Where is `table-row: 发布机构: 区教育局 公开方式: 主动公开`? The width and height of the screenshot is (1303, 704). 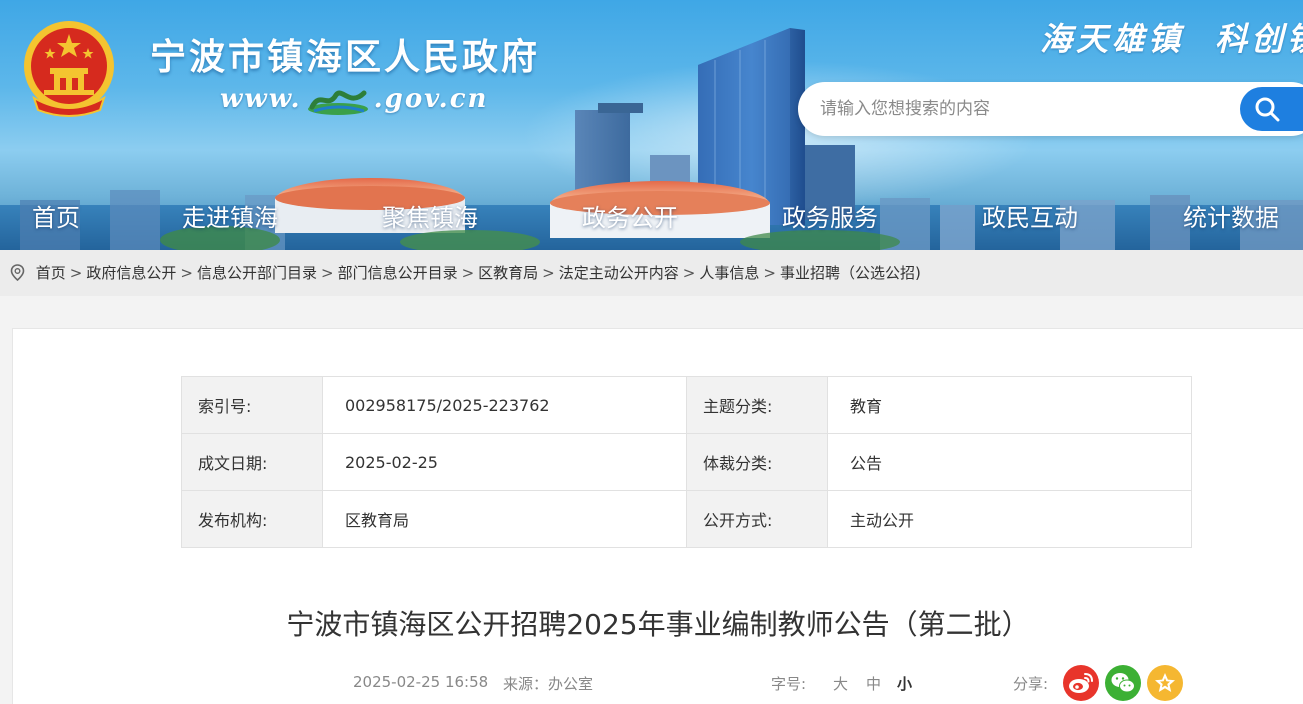 table-row: 发布机构: 区教育局 公开方式: 主动公开 is located at coordinates (686, 519).